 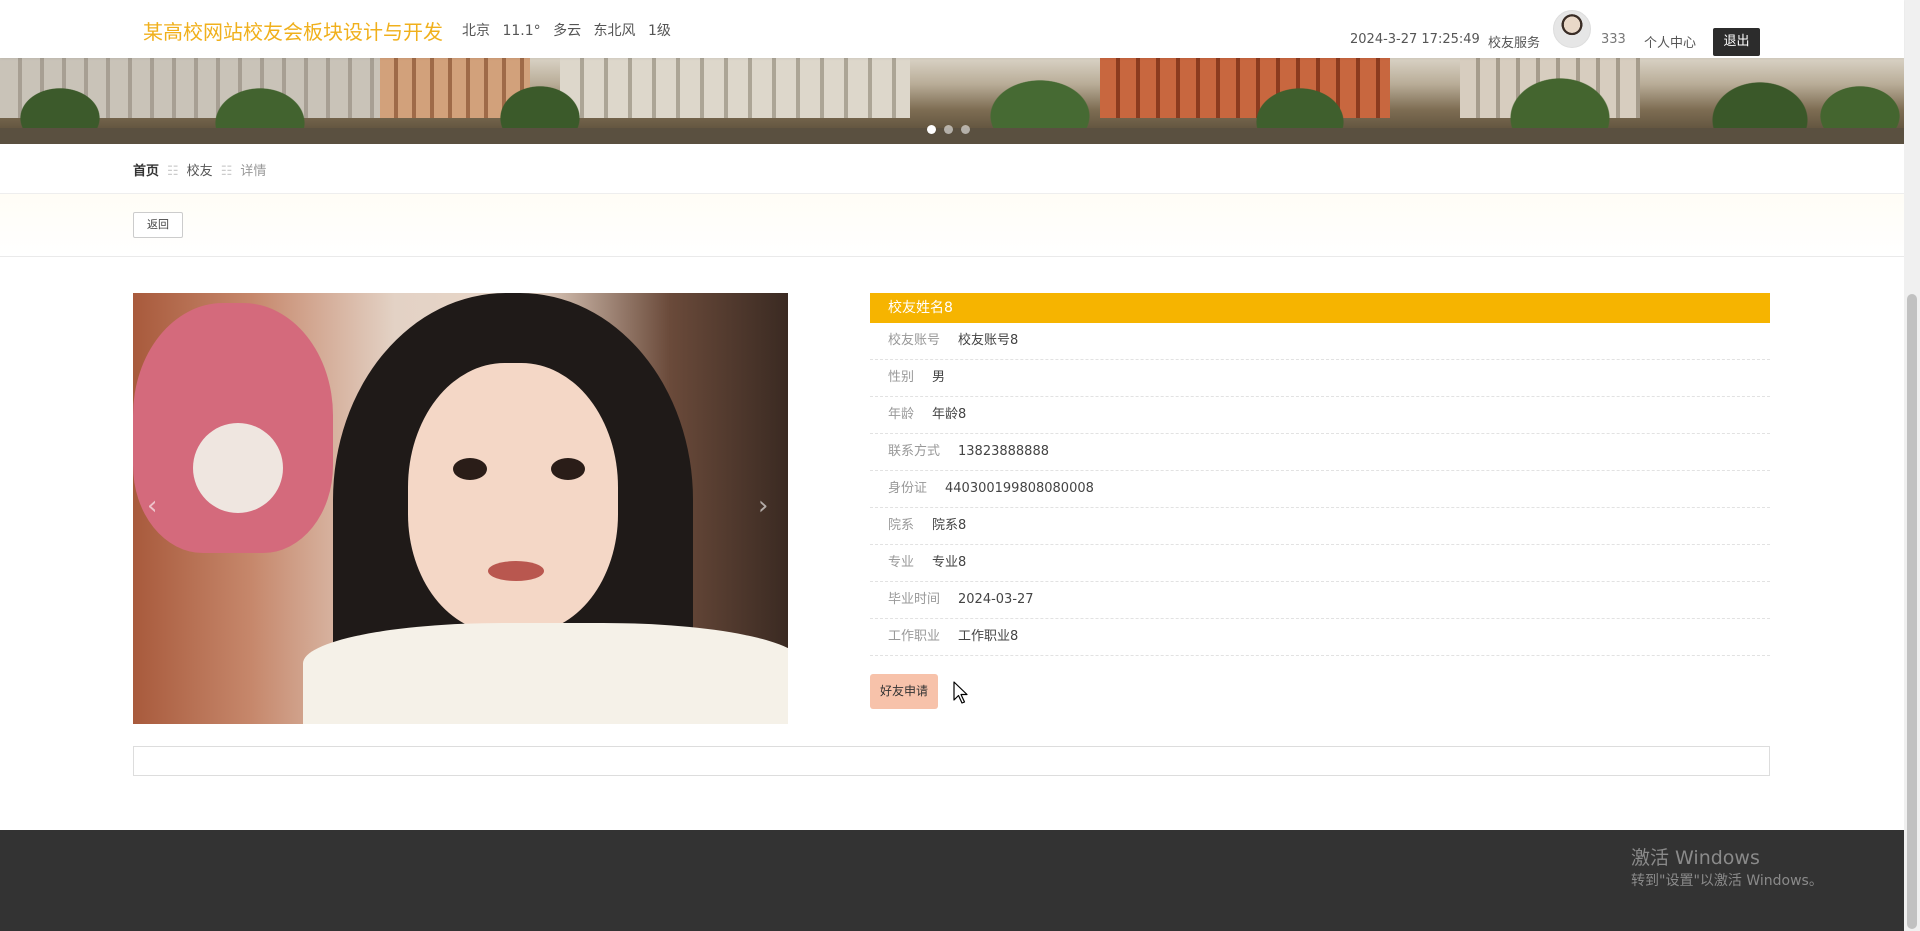 I want to click on field-label: 工作职业, so click(x=914, y=636).